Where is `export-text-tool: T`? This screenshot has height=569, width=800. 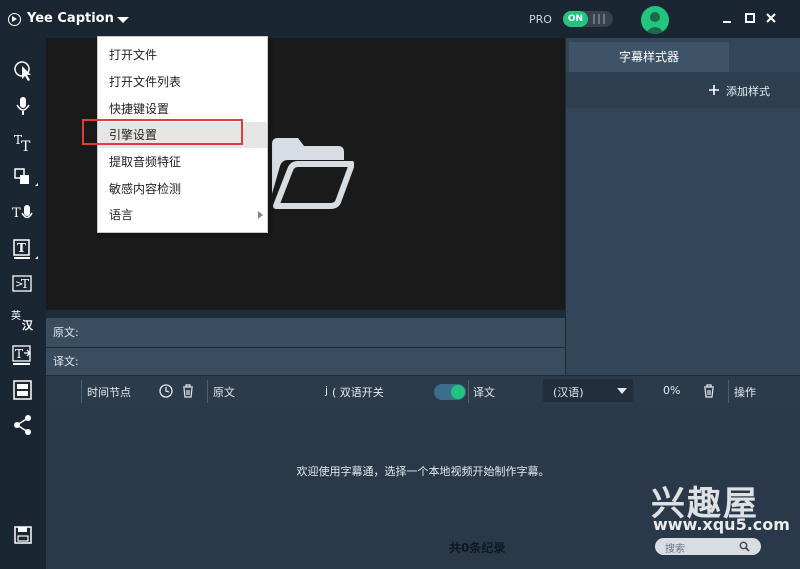
export-text-tool: T is located at coordinates (23, 355).